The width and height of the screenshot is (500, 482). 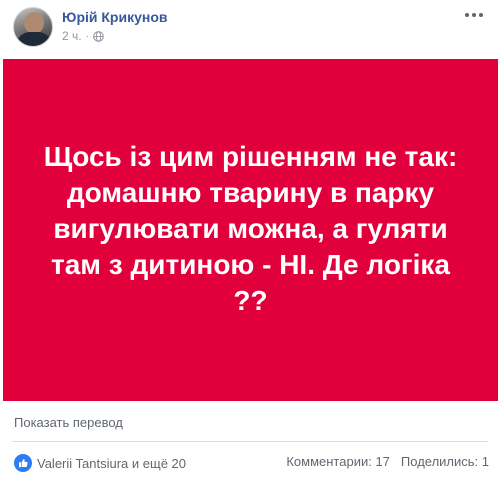 What do you see at coordinates (250, 29) in the screenshot?
I see `post-header: Юрій Крикунов 2 ч. ·` at bounding box center [250, 29].